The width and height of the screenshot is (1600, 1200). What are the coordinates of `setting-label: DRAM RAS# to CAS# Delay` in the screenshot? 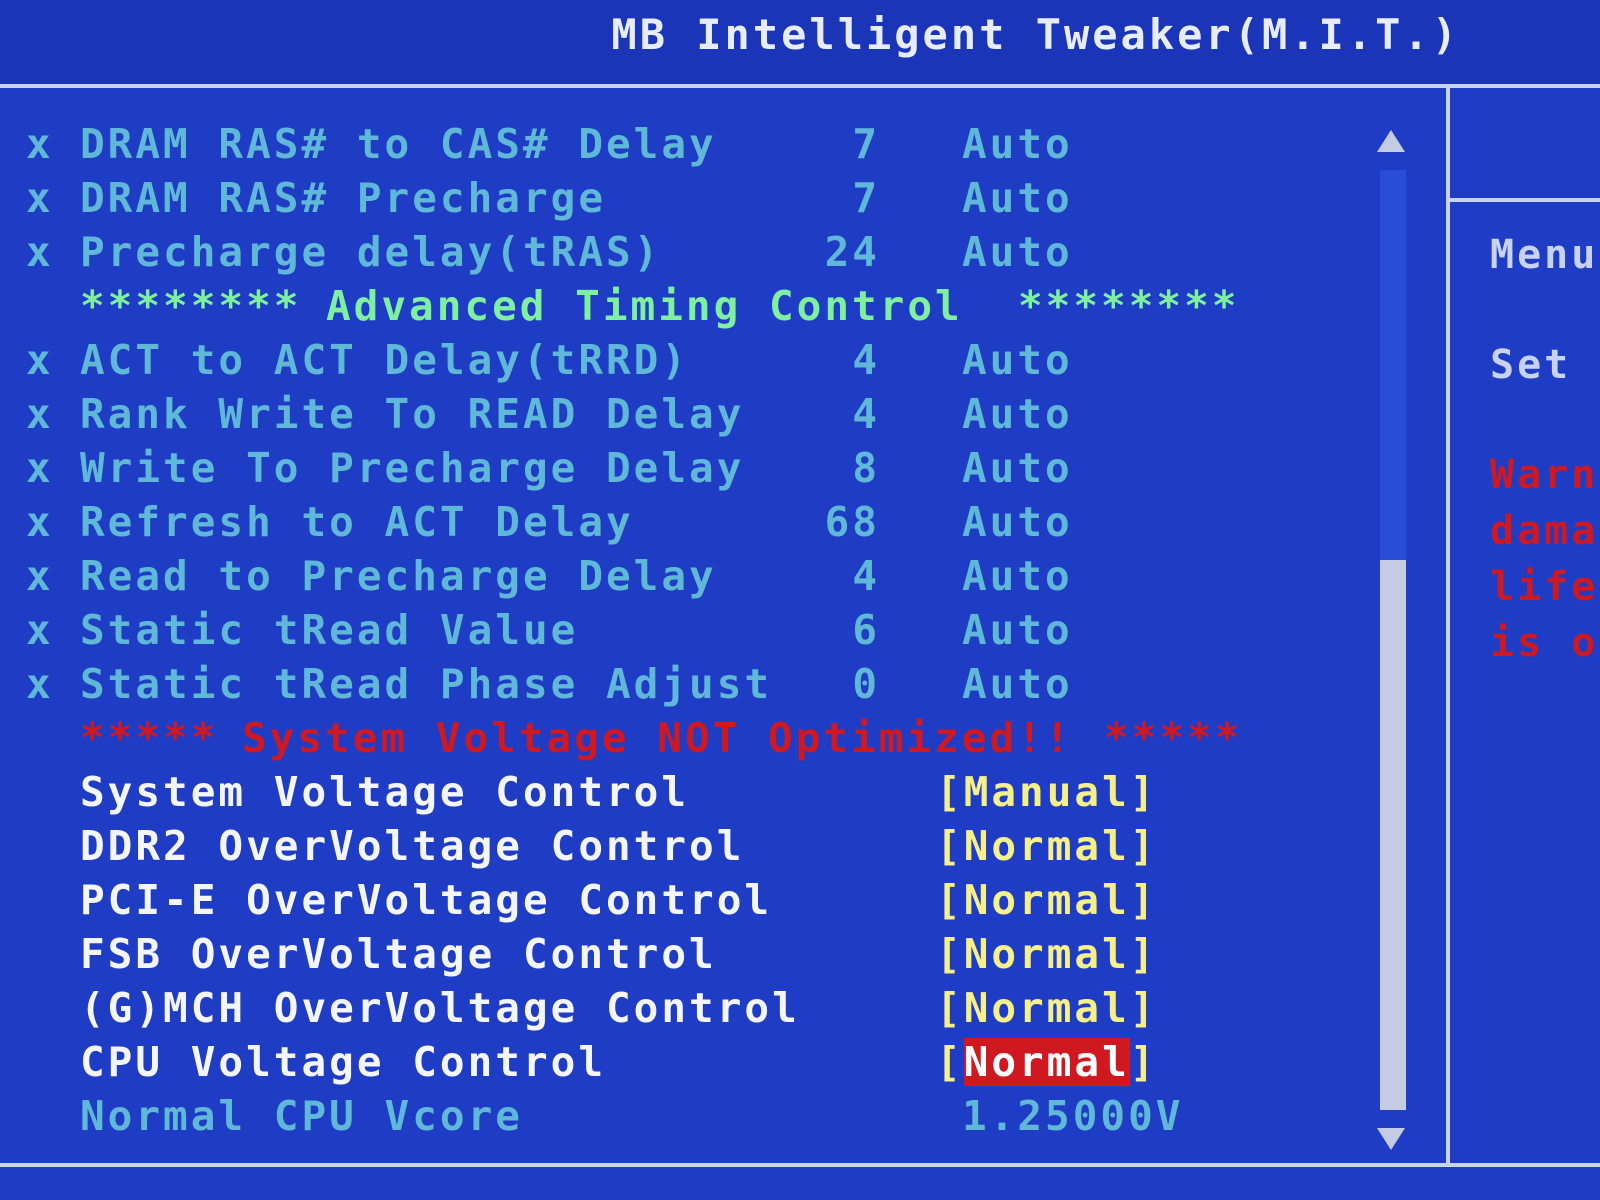 It's located at (398, 144).